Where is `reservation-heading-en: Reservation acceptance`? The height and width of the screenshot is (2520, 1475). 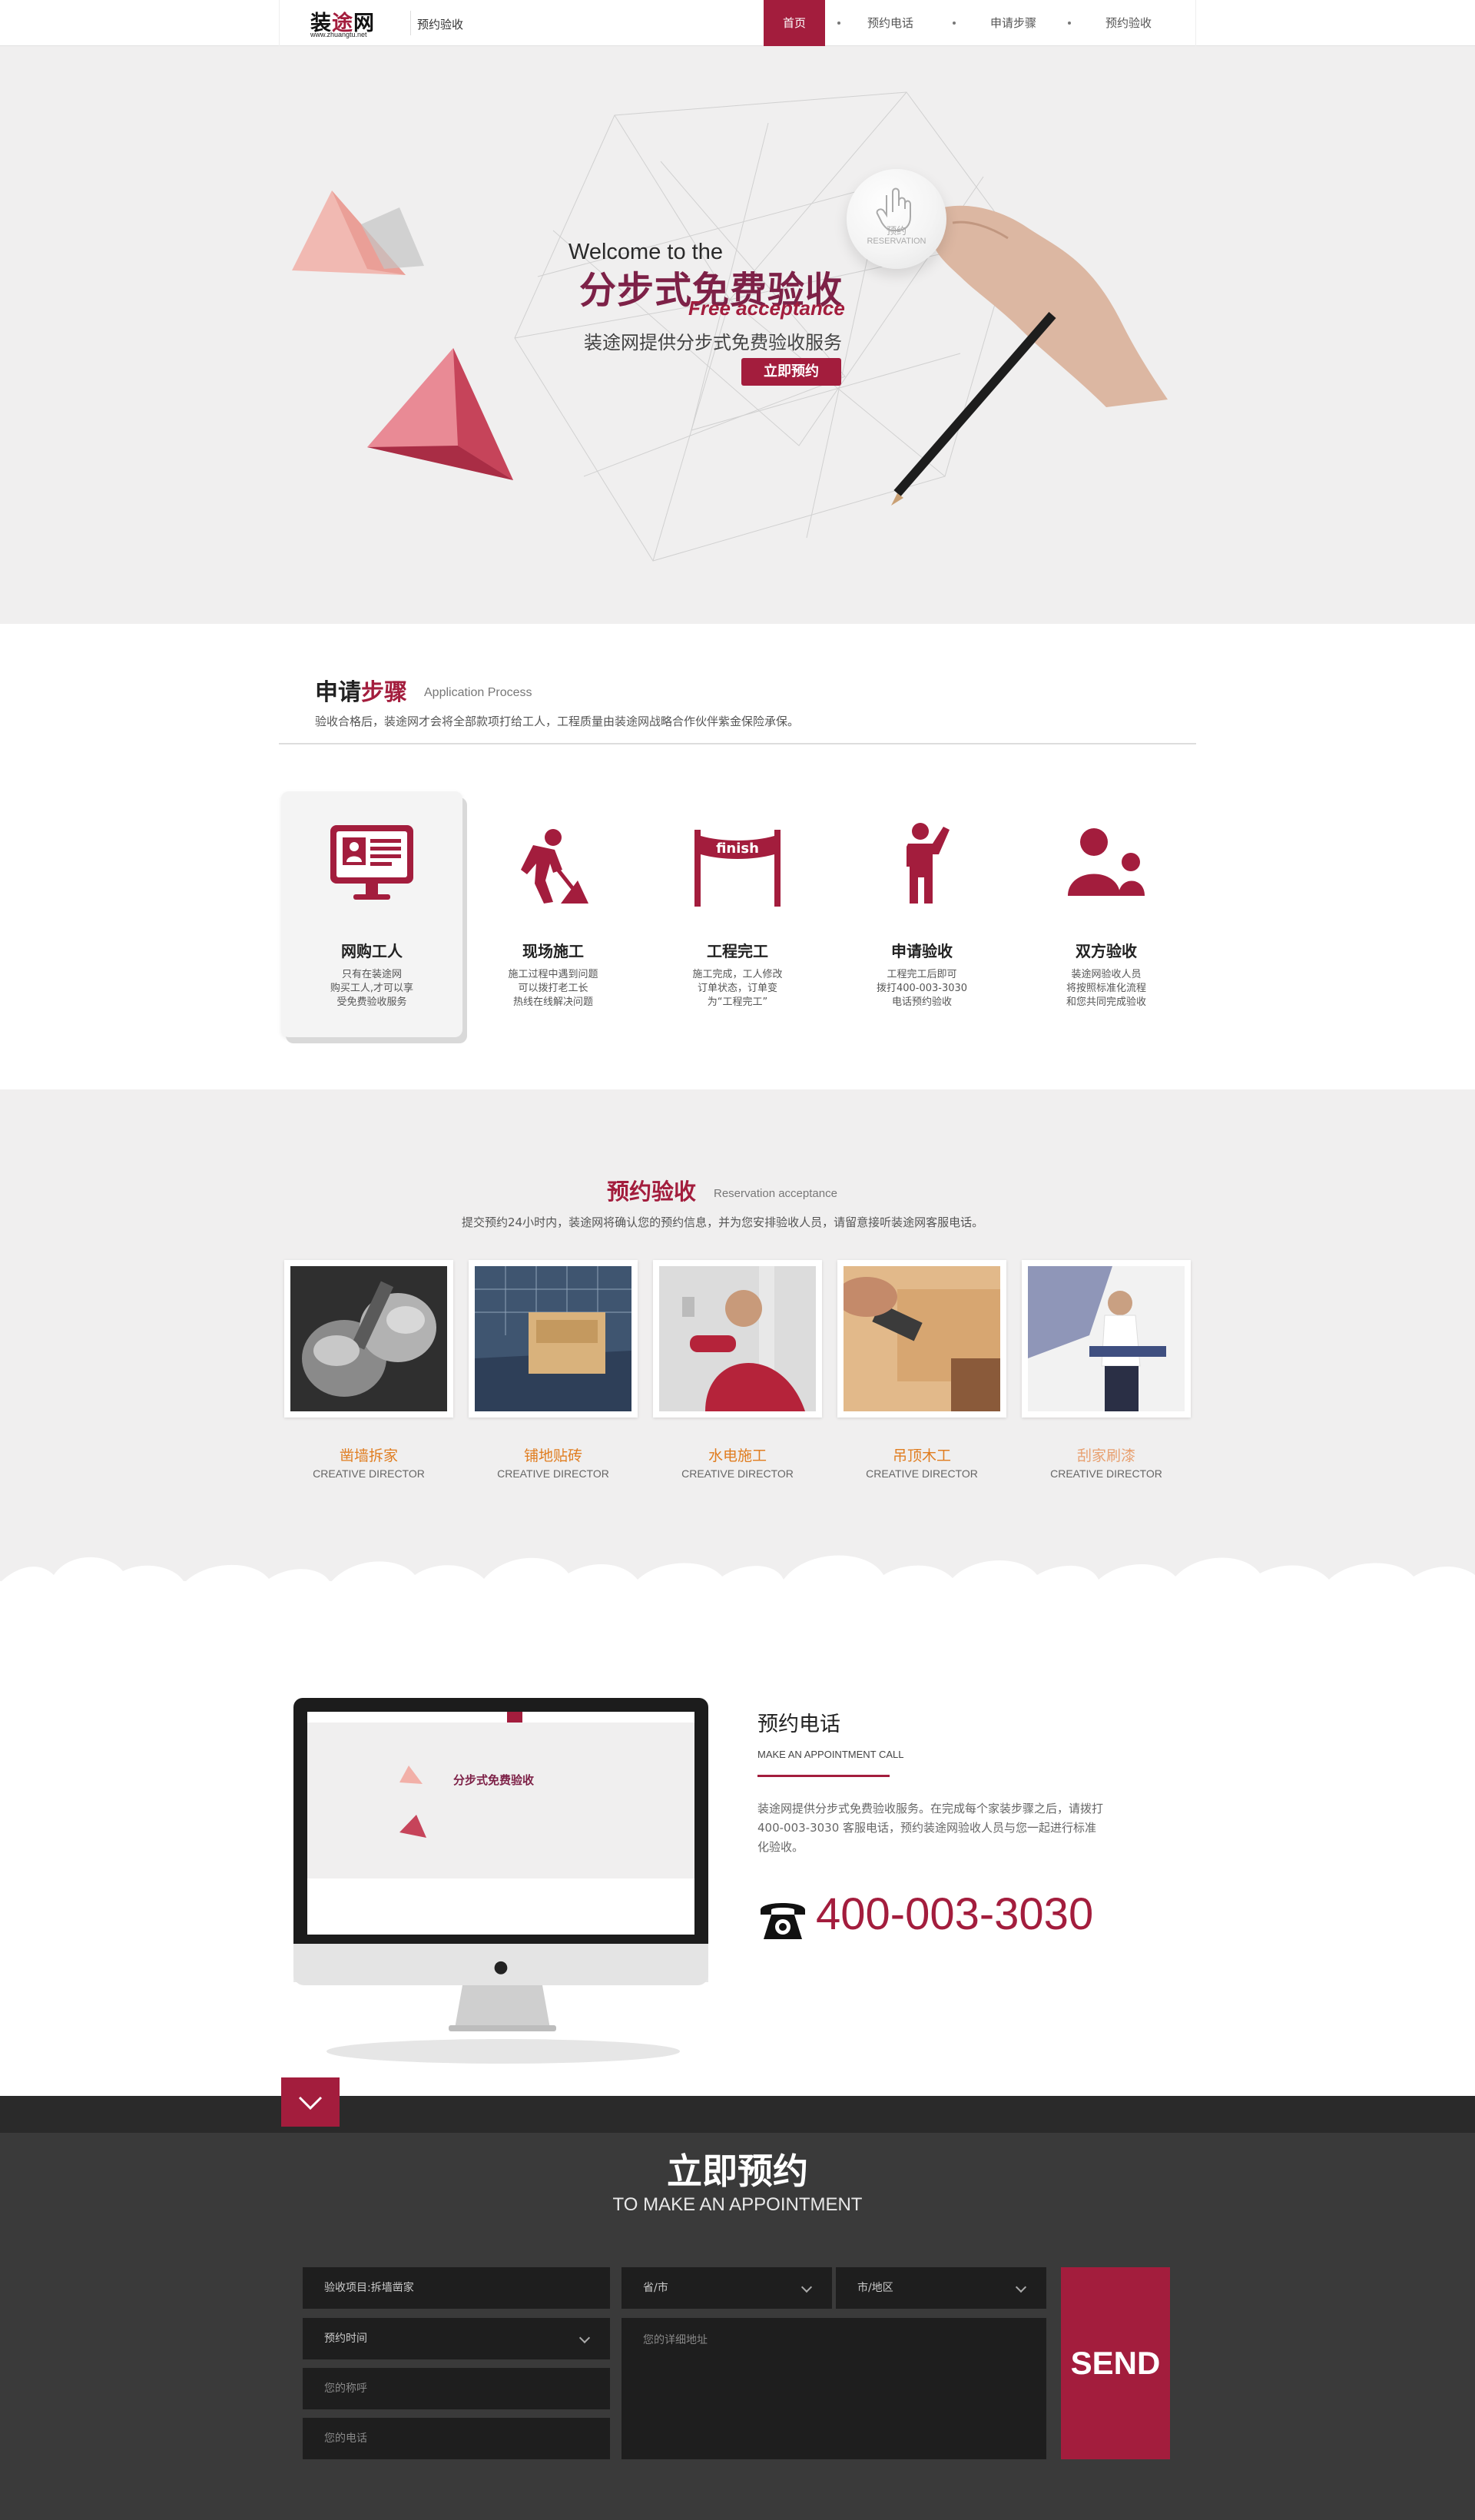 reservation-heading-en: Reservation acceptance is located at coordinates (775, 1194).